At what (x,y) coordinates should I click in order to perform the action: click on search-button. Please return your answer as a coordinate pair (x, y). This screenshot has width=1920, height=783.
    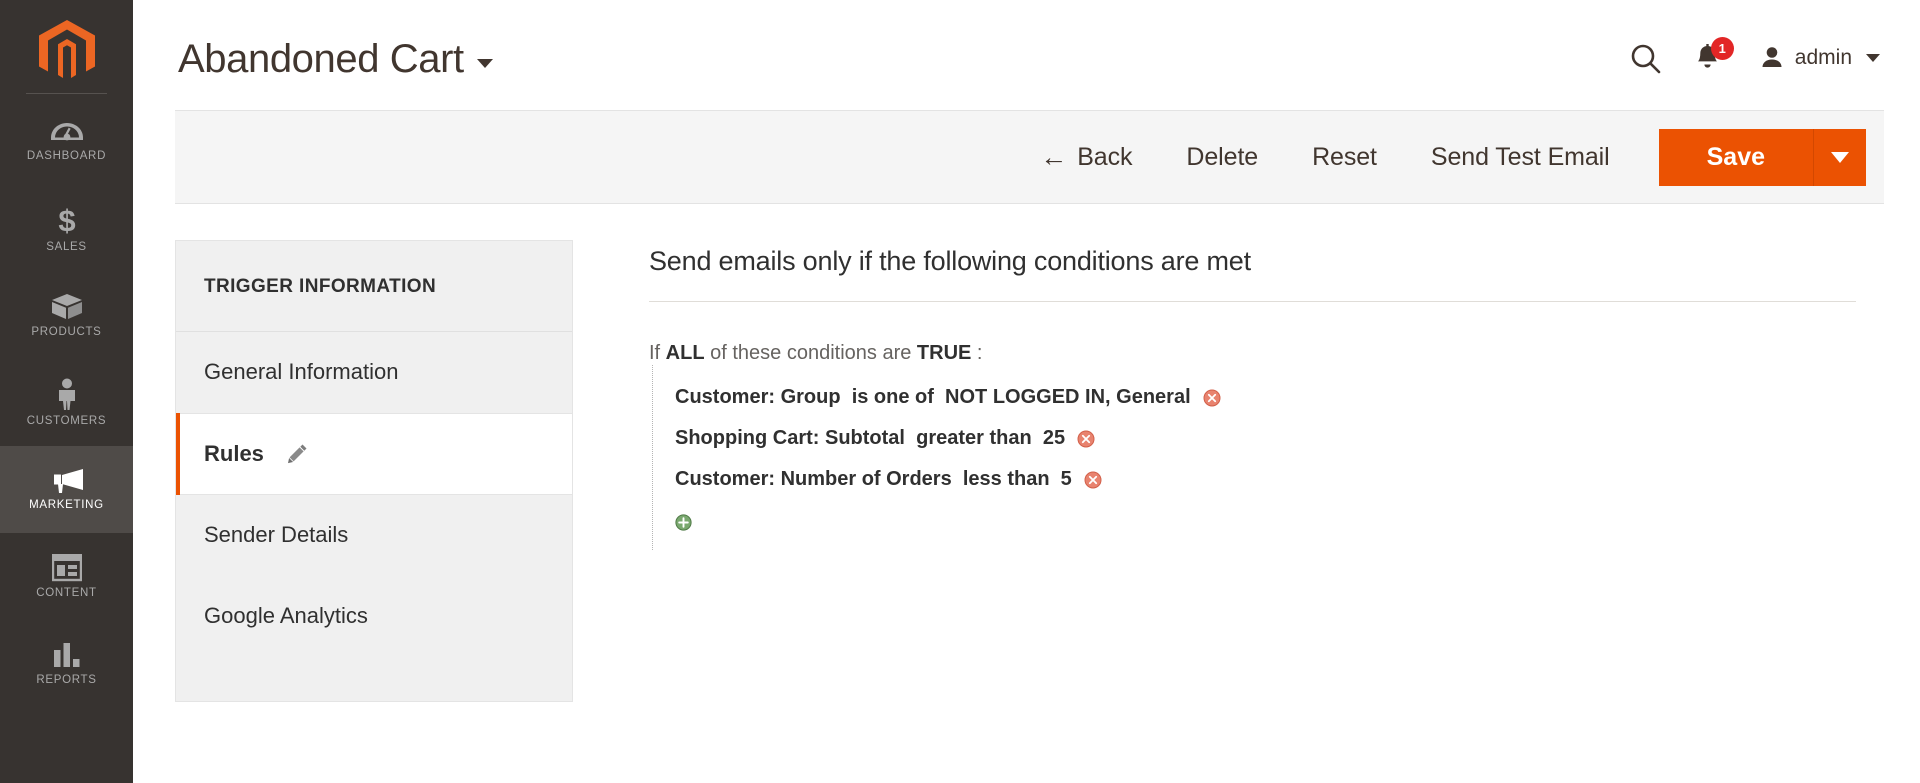
    Looking at the image, I should click on (1646, 58).